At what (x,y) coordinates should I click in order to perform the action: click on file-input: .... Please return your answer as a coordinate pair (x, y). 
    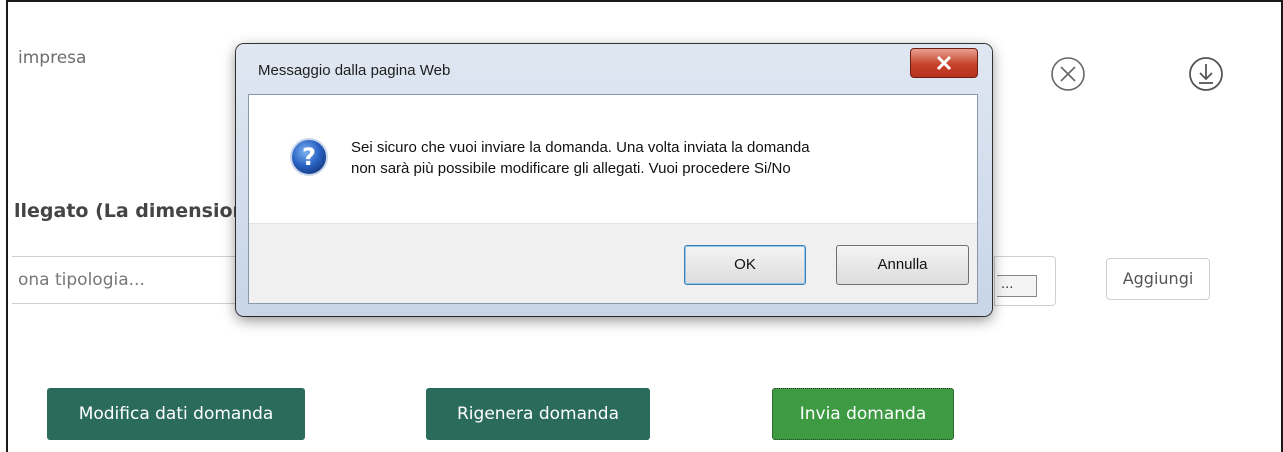
    Looking at the image, I should click on (1025, 281).